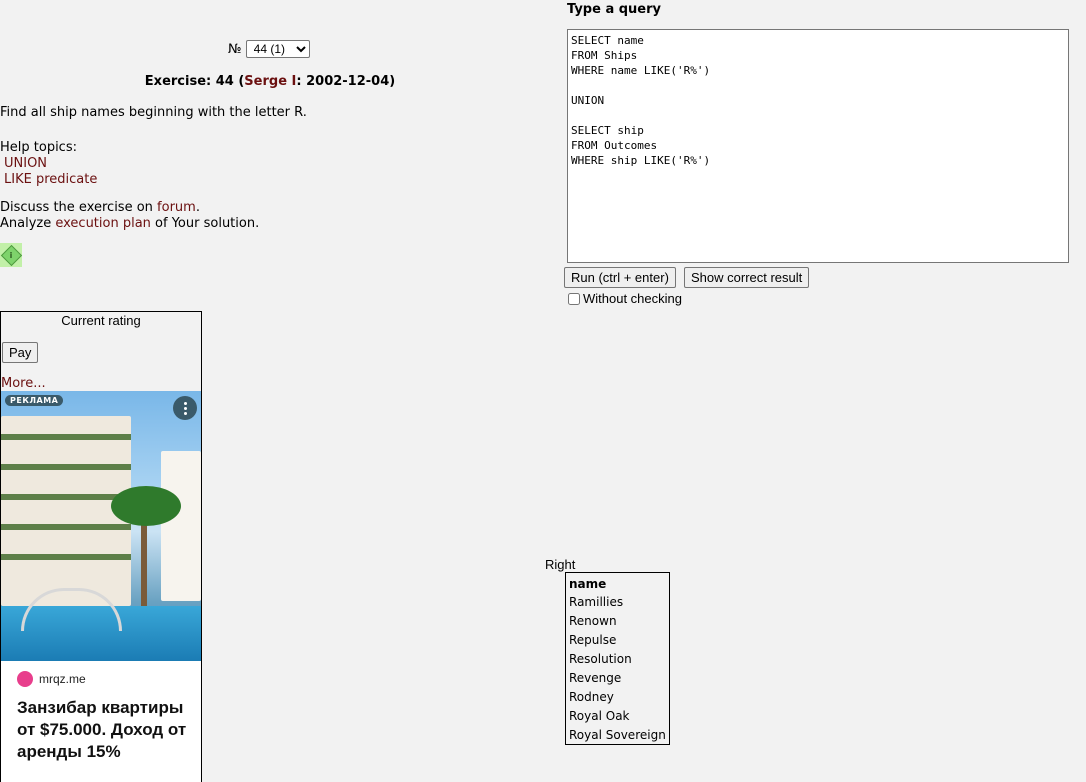 The width and height of the screenshot is (1086, 782). I want to click on without-checking: Without checking, so click(624, 298).